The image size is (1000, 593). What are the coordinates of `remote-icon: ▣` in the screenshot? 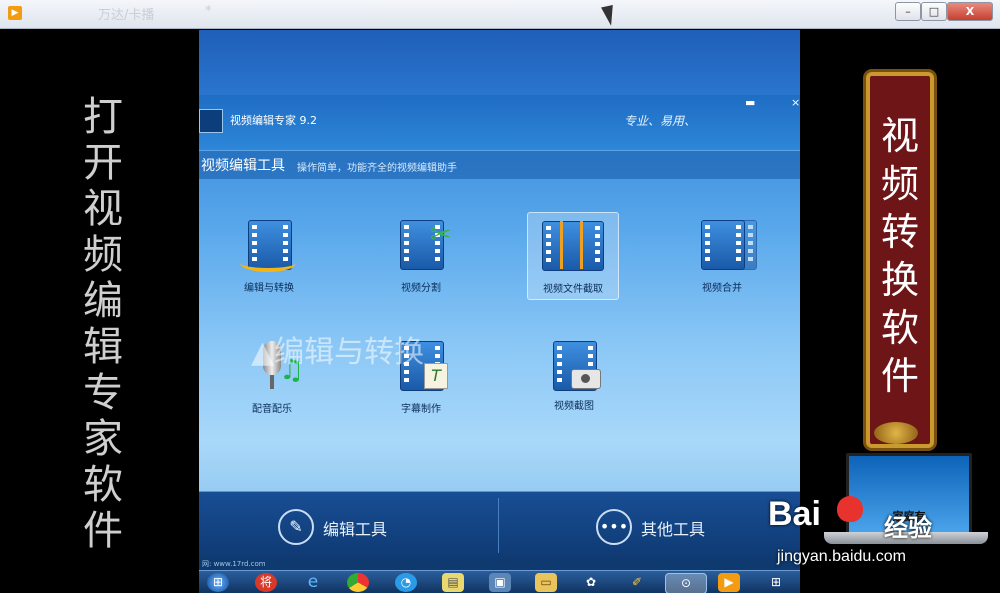 It's located at (500, 582).